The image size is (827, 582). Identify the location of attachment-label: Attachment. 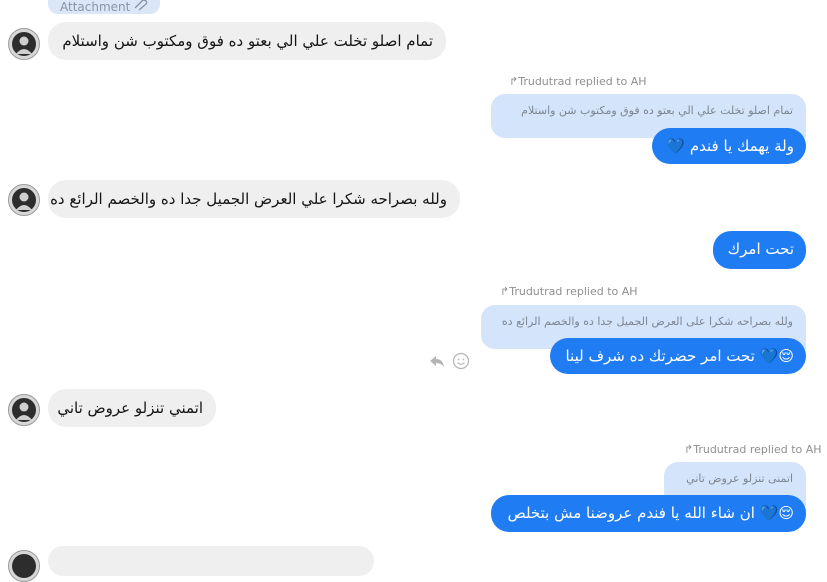
(95, 7).